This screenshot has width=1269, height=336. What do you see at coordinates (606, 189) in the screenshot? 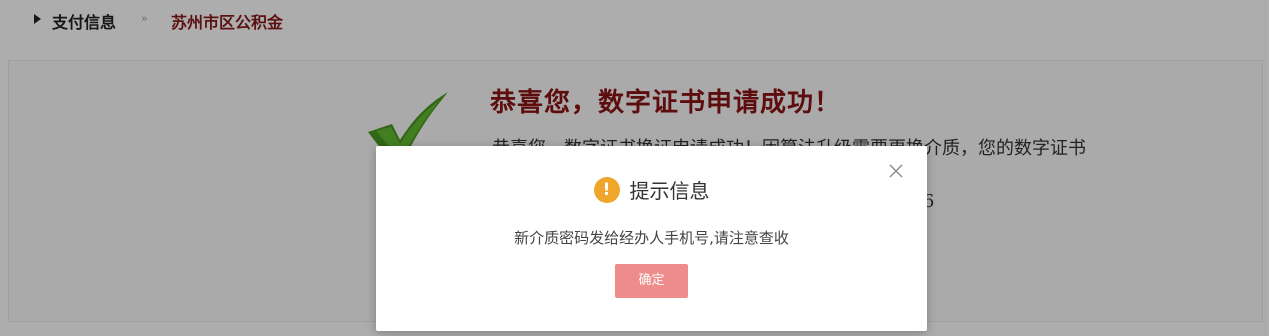
I see `warning-icon: !` at bounding box center [606, 189].